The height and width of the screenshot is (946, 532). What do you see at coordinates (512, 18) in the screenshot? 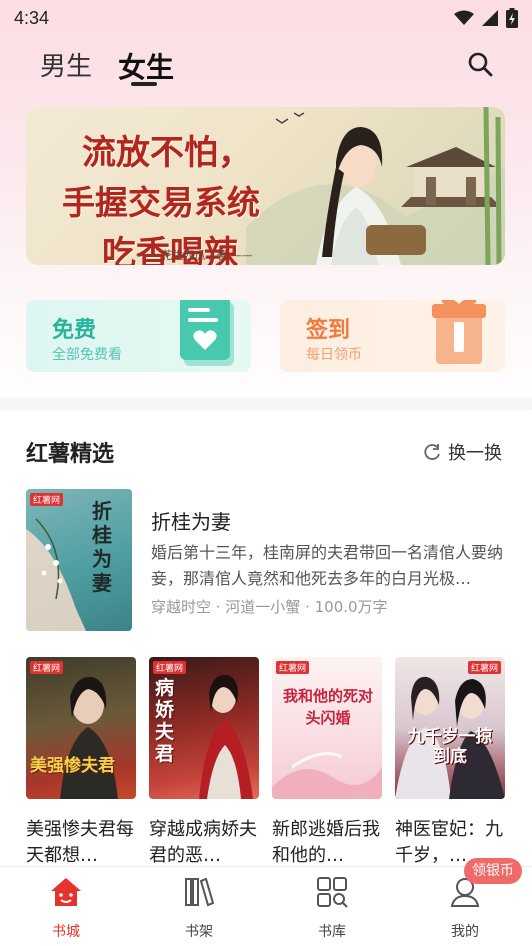
I see `battery-icon` at bounding box center [512, 18].